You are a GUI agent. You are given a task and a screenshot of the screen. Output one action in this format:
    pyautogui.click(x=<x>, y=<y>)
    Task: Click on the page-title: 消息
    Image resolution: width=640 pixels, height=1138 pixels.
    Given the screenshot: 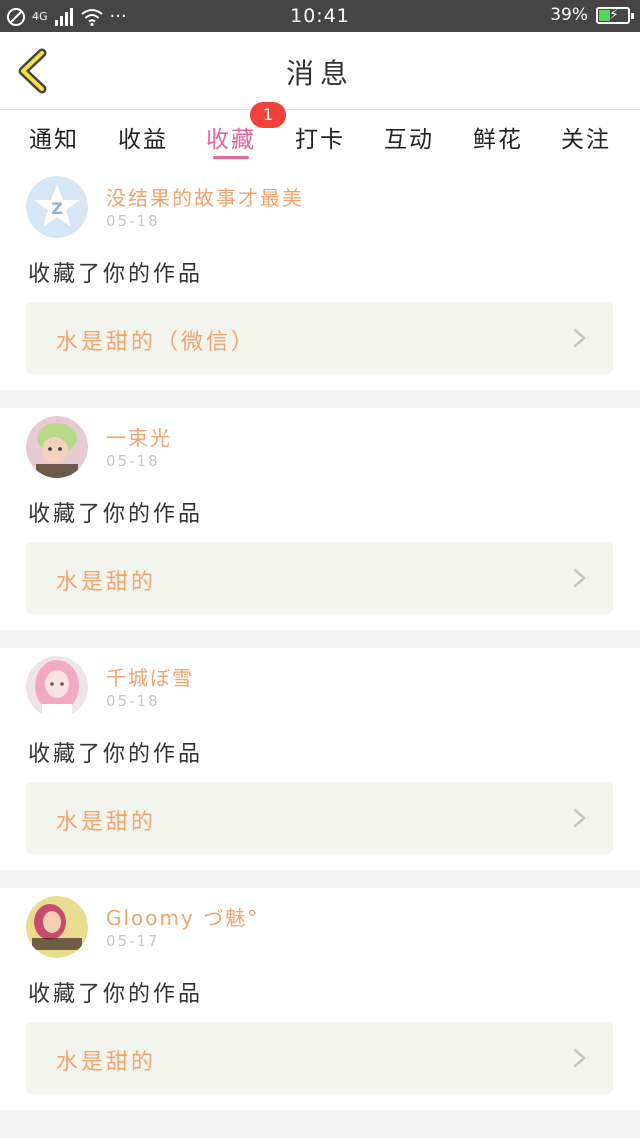 What is the action you would take?
    pyautogui.click(x=319, y=73)
    